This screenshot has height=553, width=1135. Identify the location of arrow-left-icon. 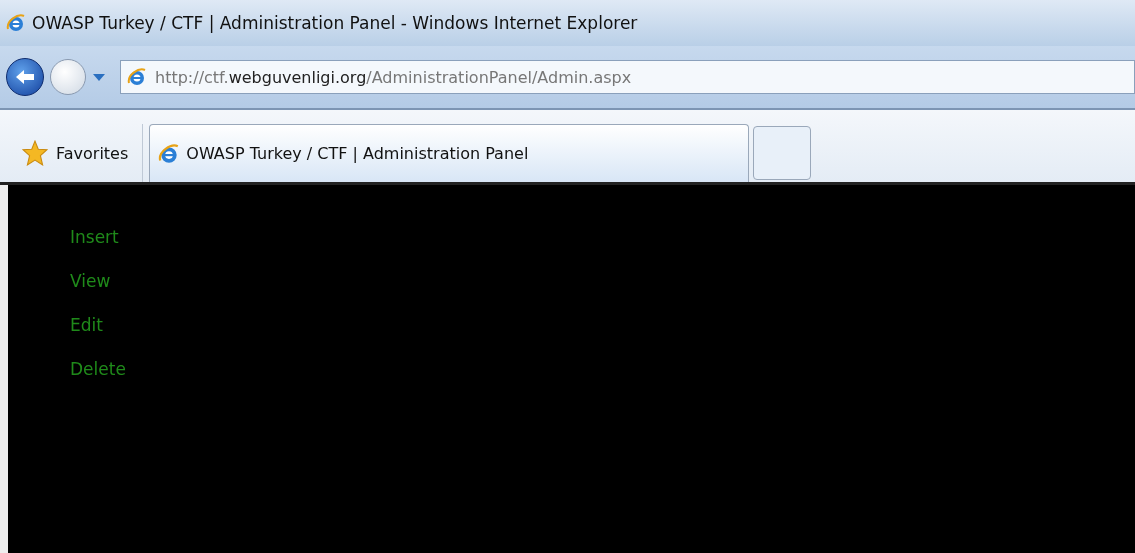
(25, 77).